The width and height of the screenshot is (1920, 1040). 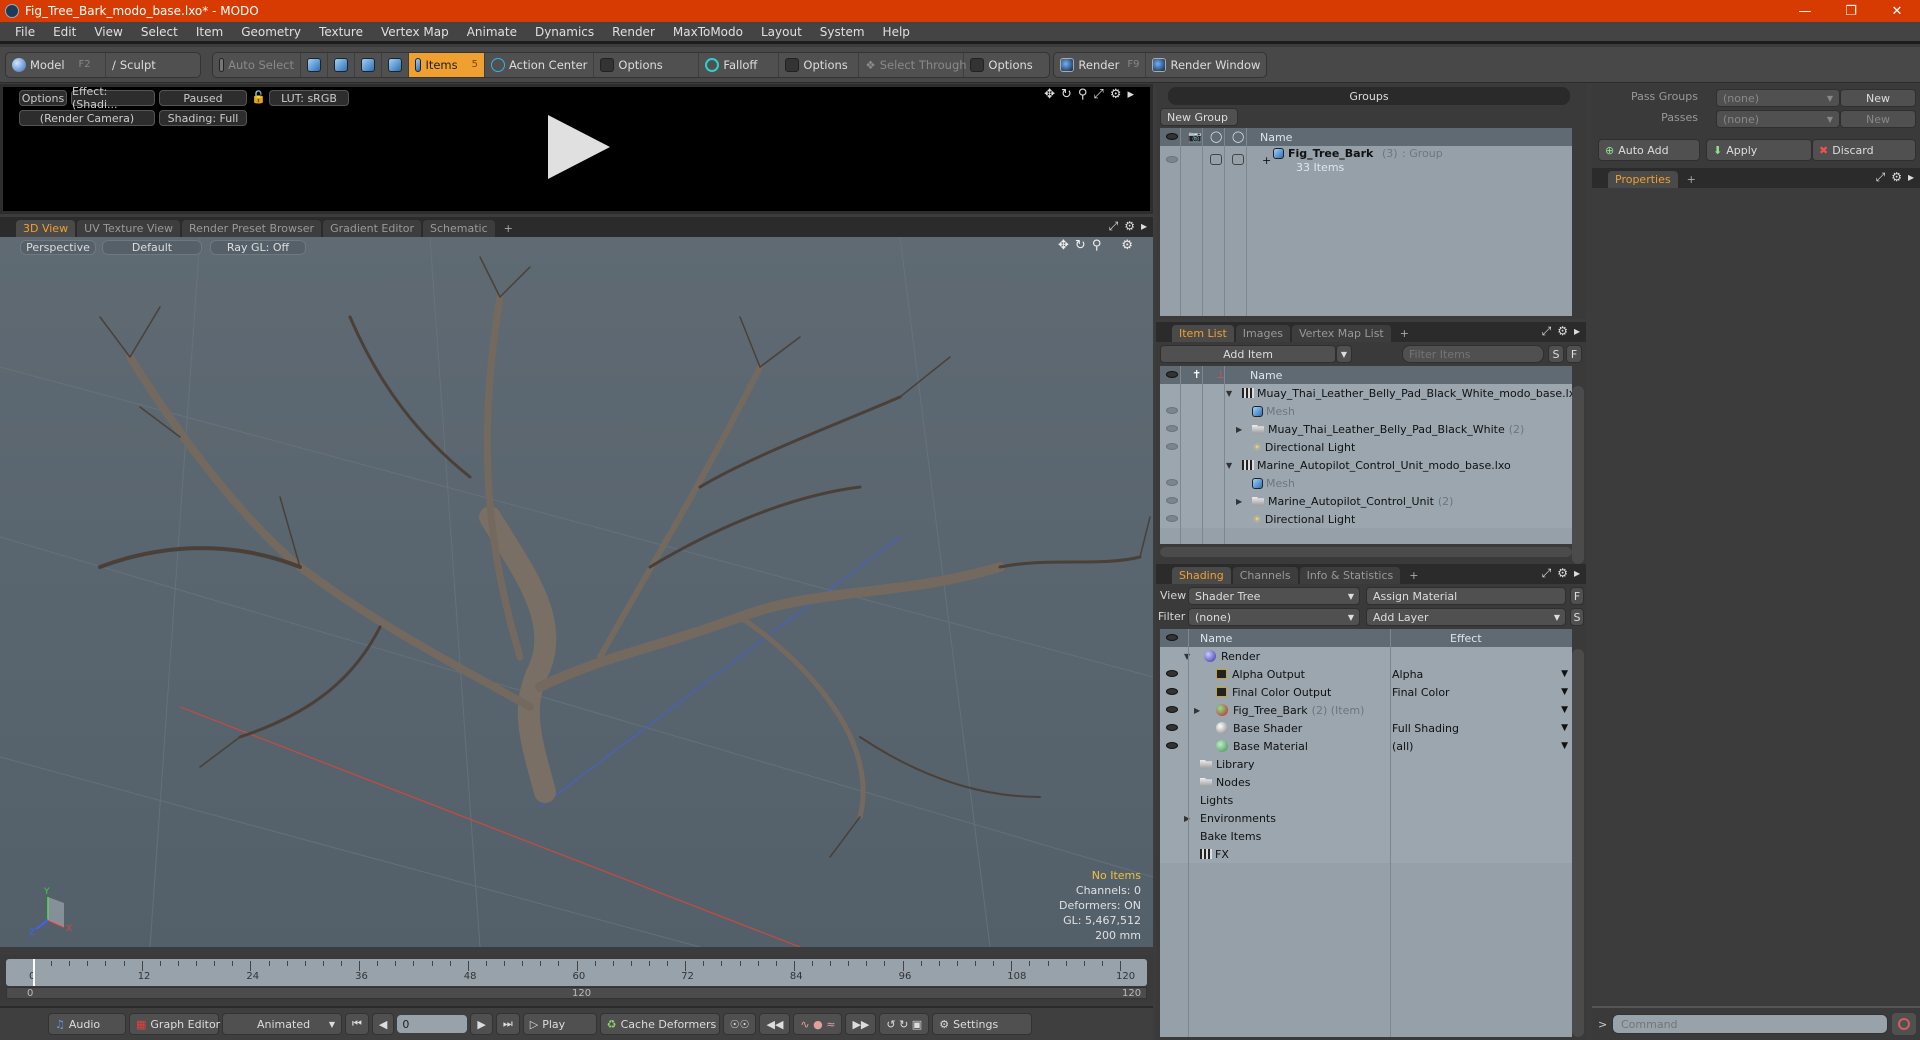 I want to click on group-row: + Fig_Tree_Bark (3) : Group 33 Items, so click(x=1366, y=161).